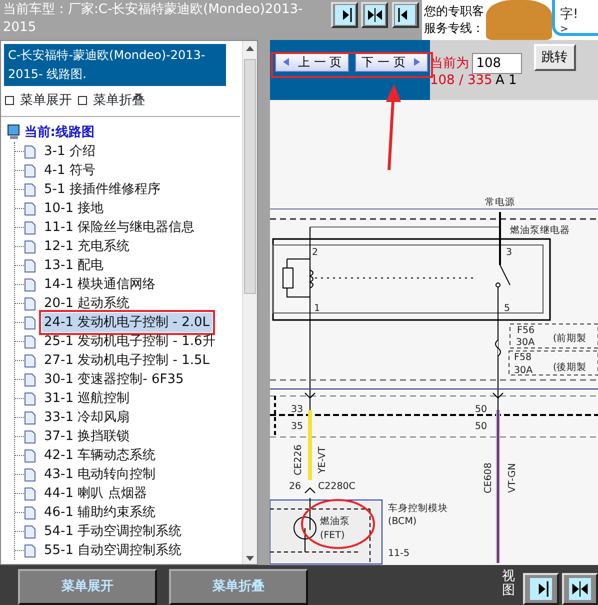 Image resolution: width=598 pixels, height=605 pixels. I want to click on tree-item: 24-1 发动机电子控制 - 2.0L, so click(127, 322).